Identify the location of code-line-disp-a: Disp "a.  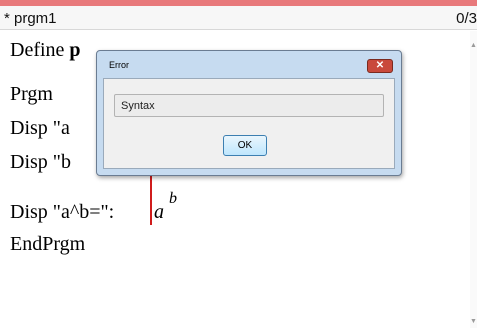
(40, 128).